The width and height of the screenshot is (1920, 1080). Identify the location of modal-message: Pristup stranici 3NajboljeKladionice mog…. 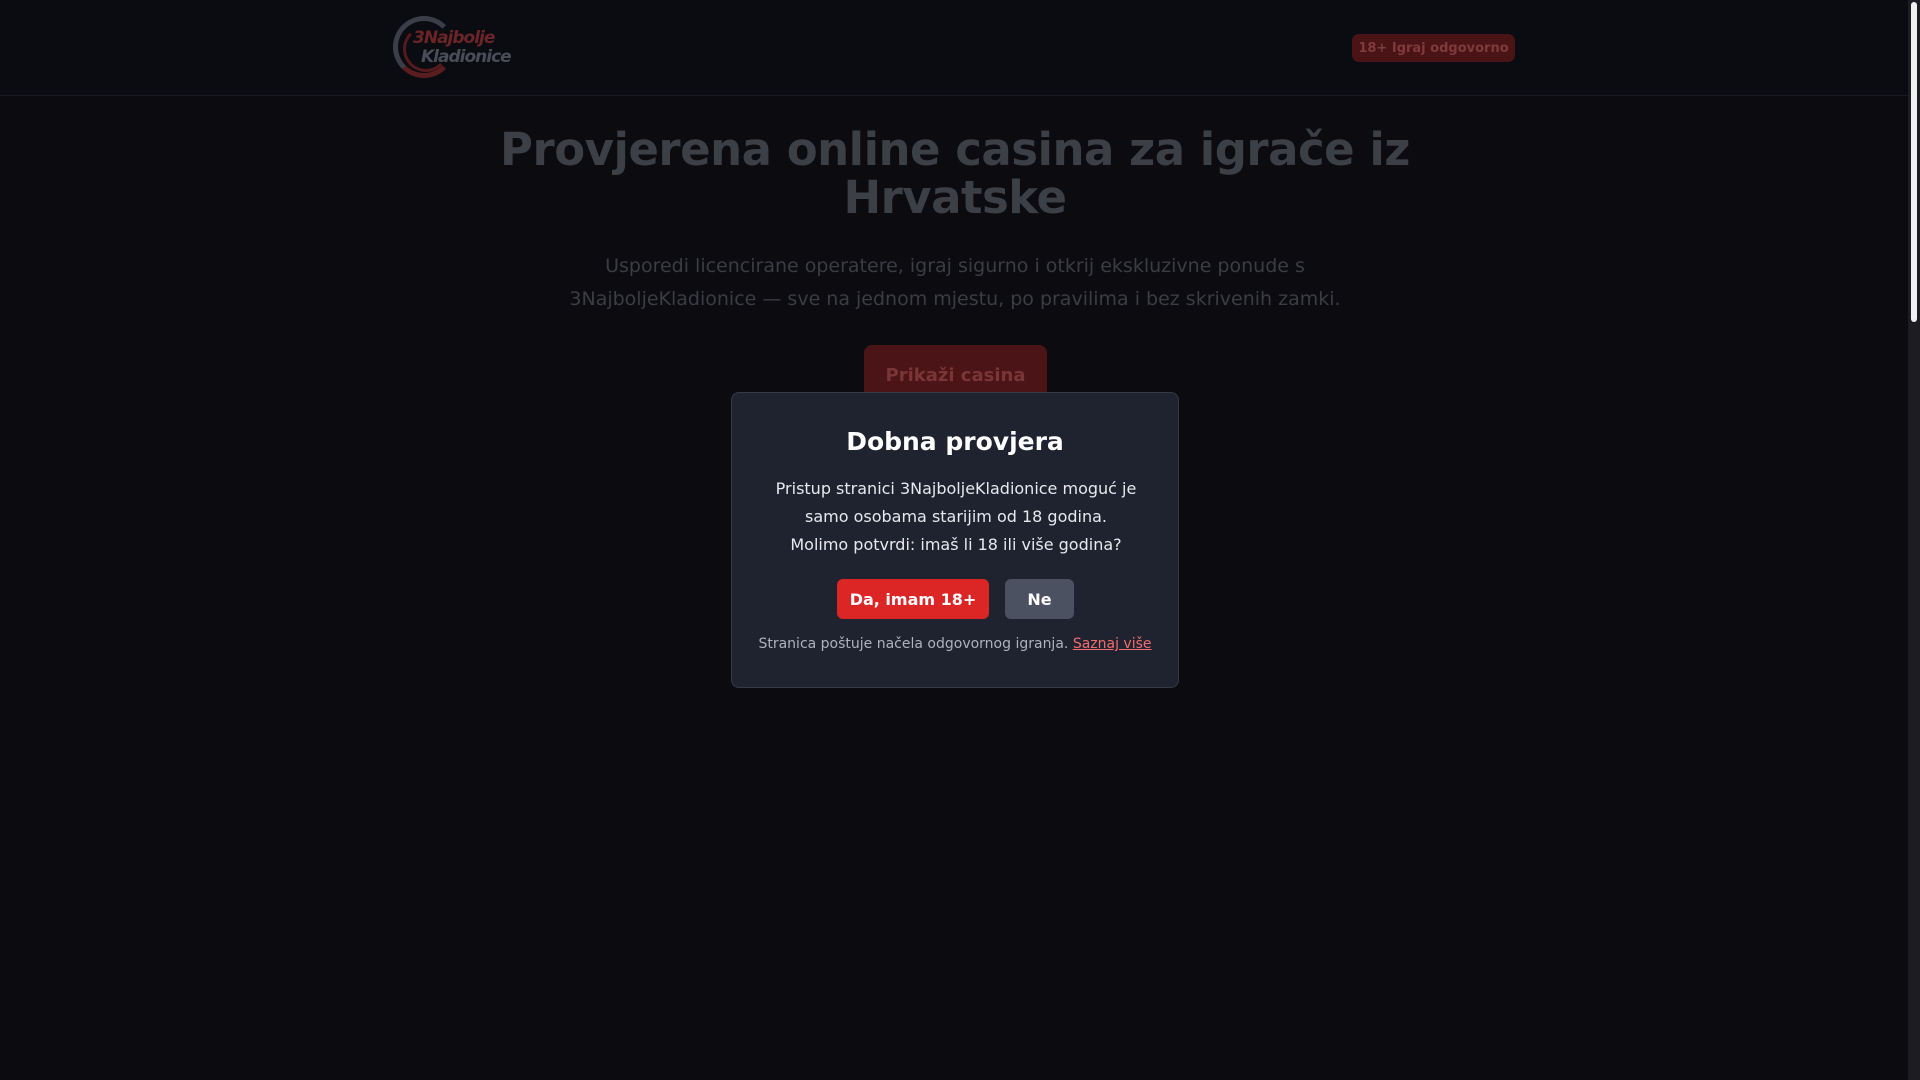
(956, 517).